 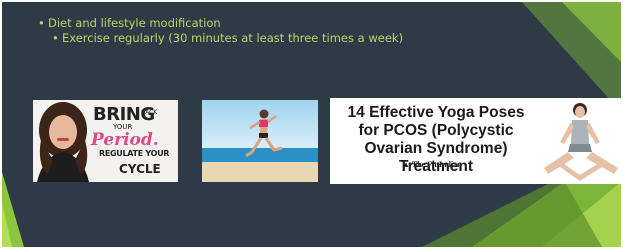 What do you see at coordinates (134, 23) in the screenshot?
I see `bullet-text: Diet and lifestyle modification` at bounding box center [134, 23].